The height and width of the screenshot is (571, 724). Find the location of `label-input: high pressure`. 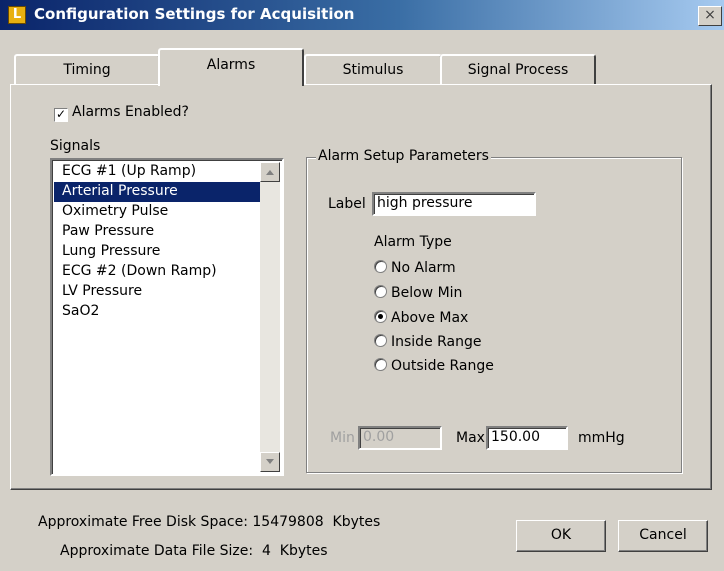

label-input: high pressure is located at coordinates (454, 204).